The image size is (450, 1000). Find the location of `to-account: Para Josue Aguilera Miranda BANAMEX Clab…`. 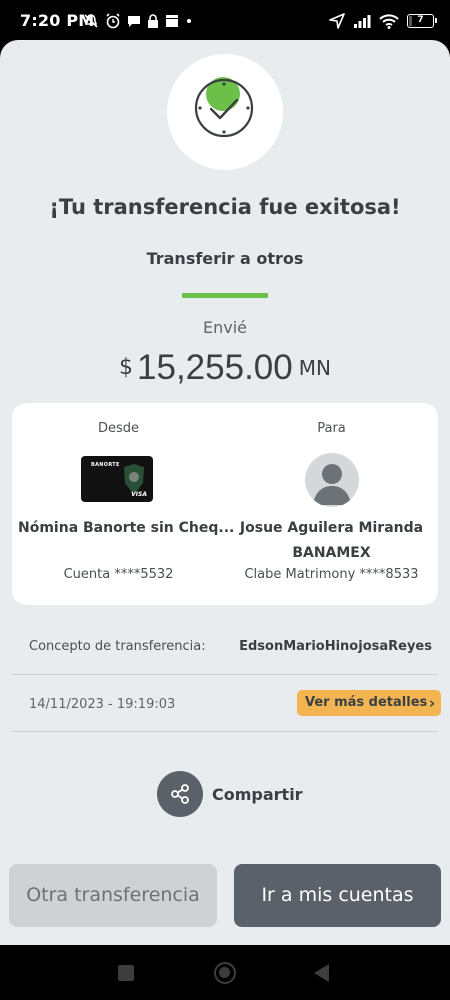

to-account: Para Josue Aguilera Miranda BANAMEX Clab… is located at coordinates (331, 504).